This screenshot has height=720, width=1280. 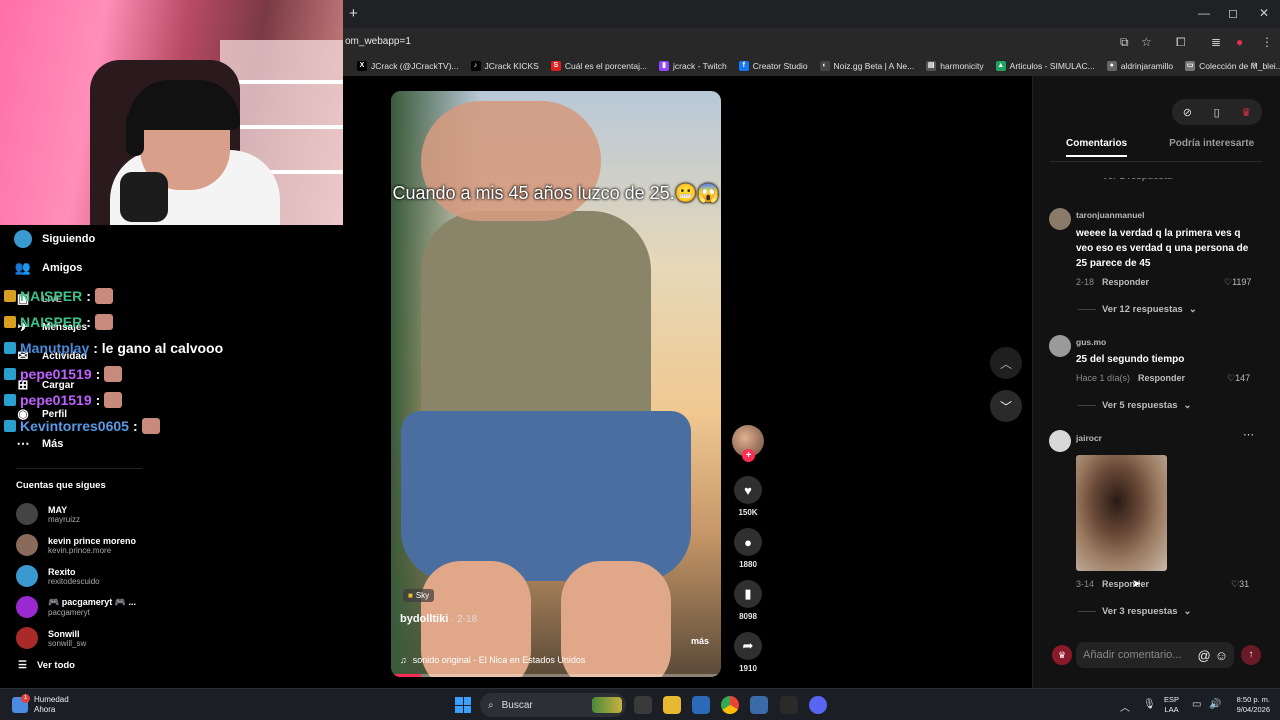 I want to click on compass-icon: ⊘, so click(x=1187, y=112).